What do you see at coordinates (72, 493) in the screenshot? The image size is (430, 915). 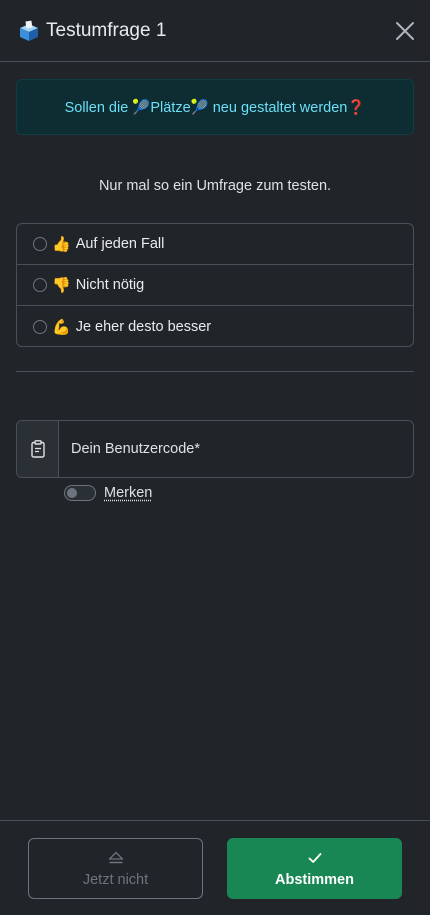 I see `toggle-knob` at bounding box center [72, 493].